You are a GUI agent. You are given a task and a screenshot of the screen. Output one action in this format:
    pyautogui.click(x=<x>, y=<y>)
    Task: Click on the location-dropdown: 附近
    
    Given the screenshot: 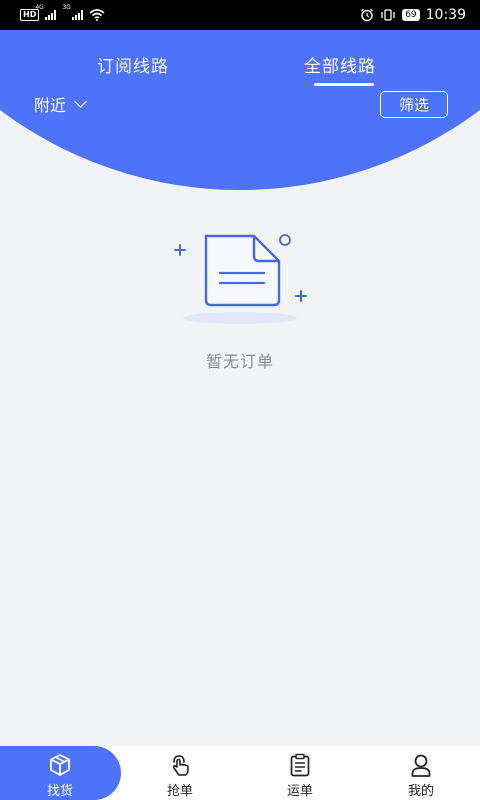 What is the action you would take?
    pyautogui.click(x=60, y=104)
    